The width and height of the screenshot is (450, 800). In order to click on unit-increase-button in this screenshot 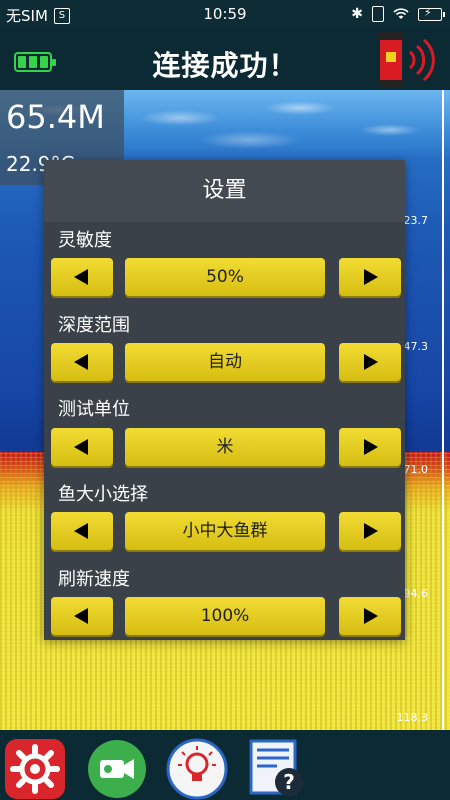, I will do `click(370, 447)`.